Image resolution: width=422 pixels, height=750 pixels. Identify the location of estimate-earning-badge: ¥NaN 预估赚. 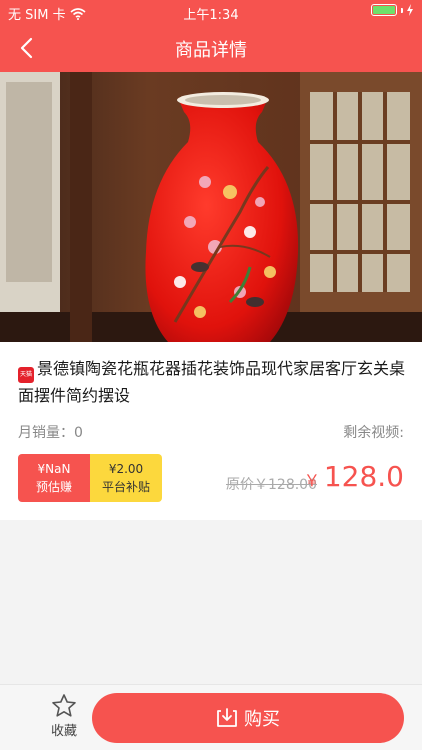
(54, 478).